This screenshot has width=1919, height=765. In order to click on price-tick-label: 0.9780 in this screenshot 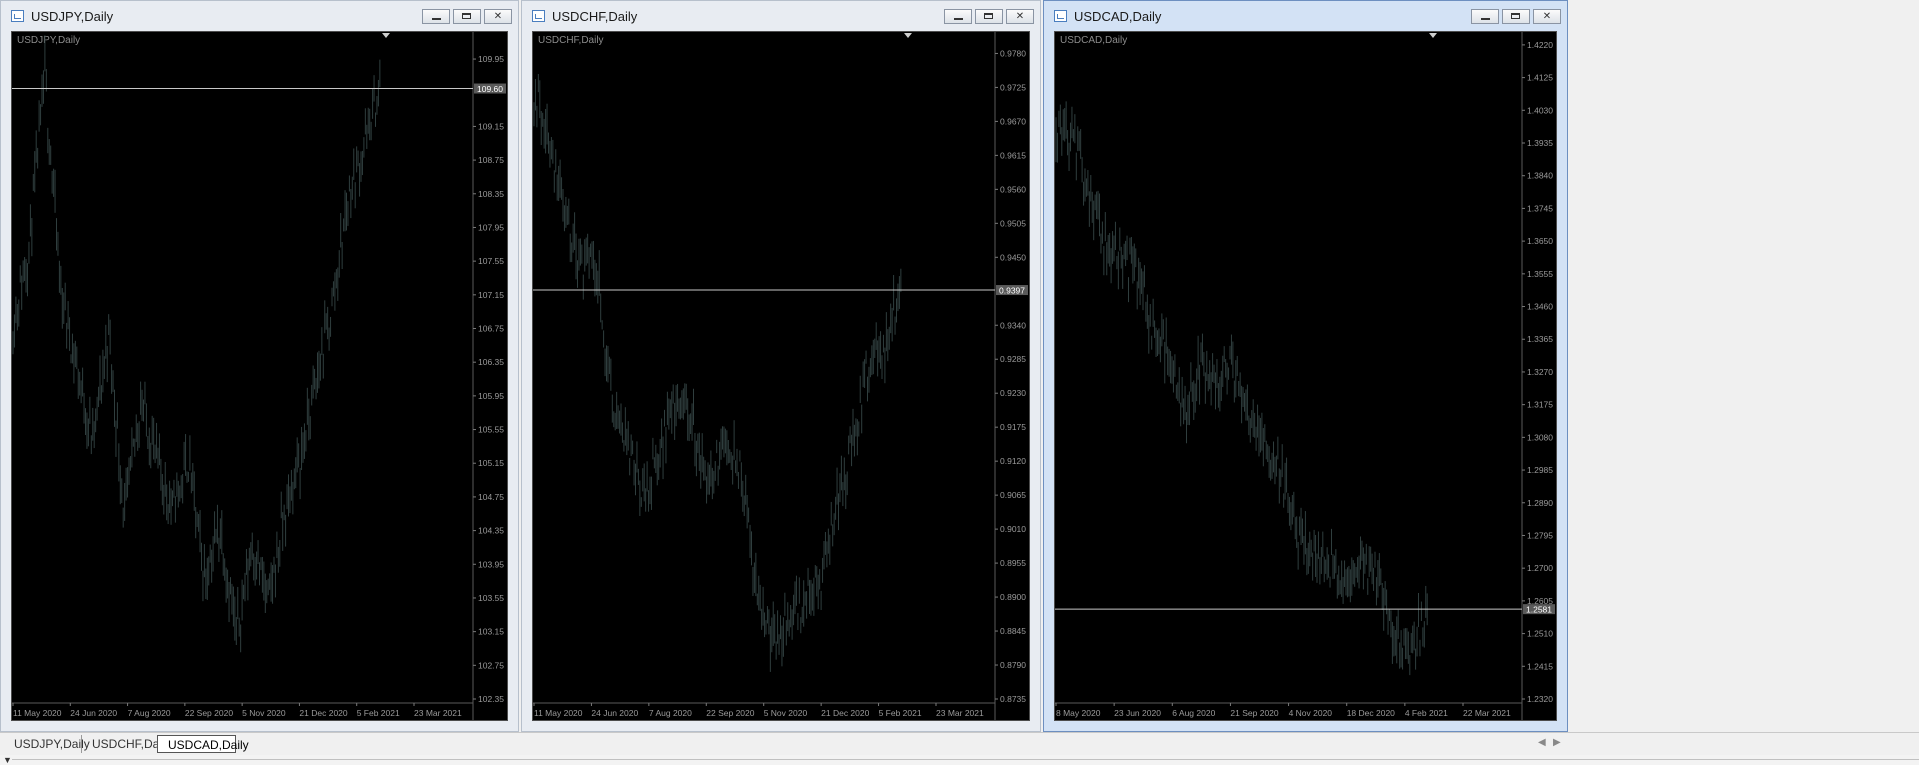, I will do `click(1013, 53)`.